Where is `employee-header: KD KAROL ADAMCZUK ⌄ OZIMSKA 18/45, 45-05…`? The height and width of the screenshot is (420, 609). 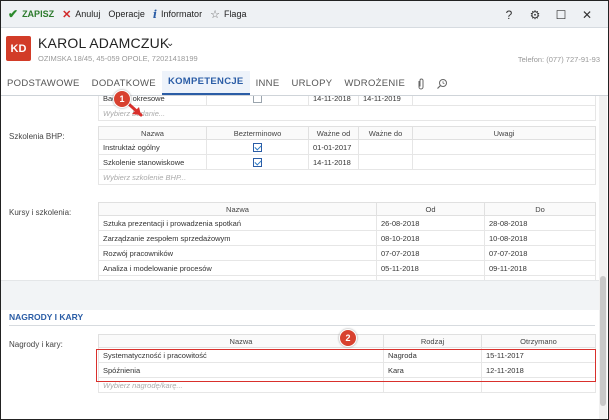 employee-header: KD KAROL ADAMCZUK ⌄ OZIMSKA 18/45, 45-05… is located at coordinates (304, 50).